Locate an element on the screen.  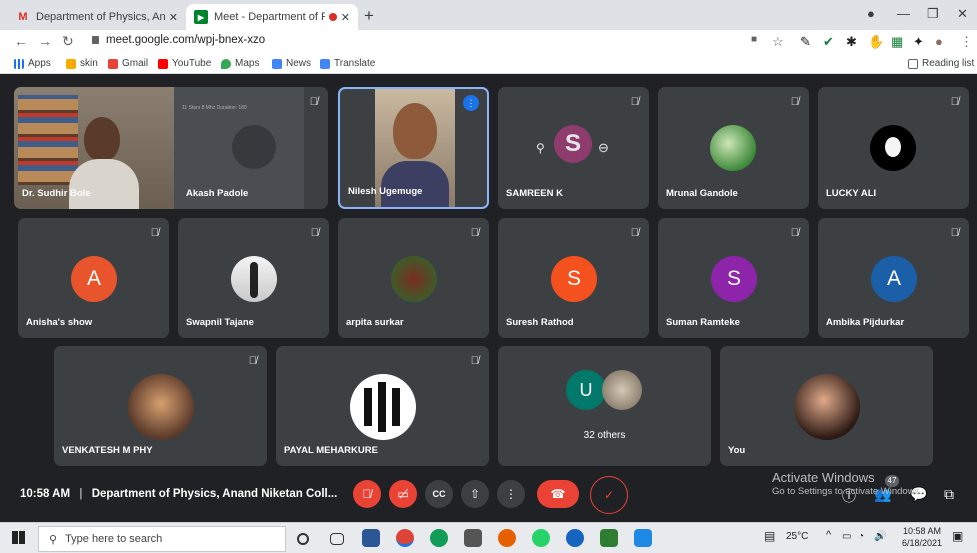
participant-tile: A 🎙̸ Ambika Pijdurkar is located at coordinates (893, 278).